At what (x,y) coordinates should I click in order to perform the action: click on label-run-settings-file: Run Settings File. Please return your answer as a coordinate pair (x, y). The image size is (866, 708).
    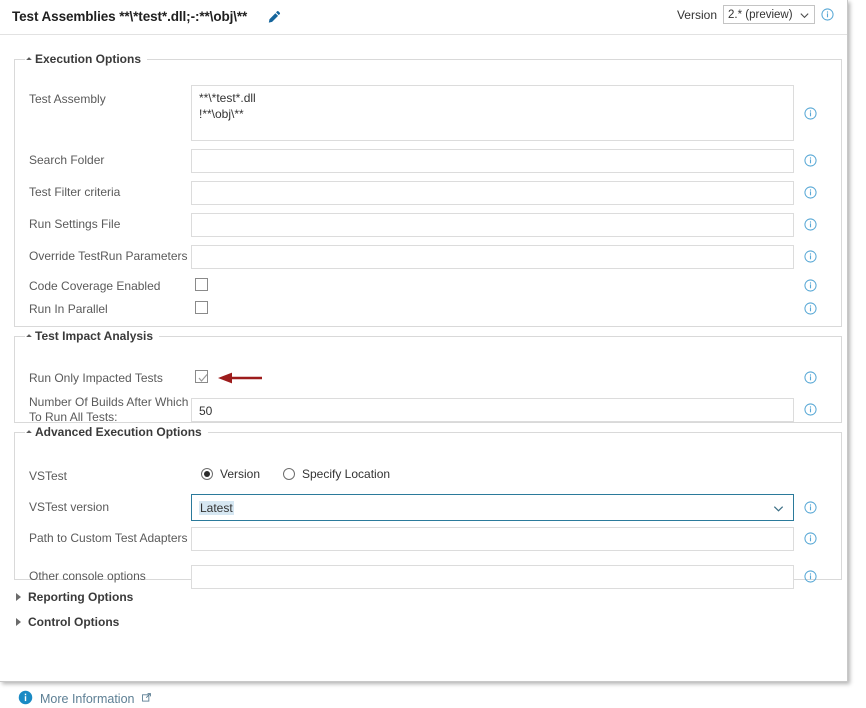
    Looking at the image, I should click on (75, 224).